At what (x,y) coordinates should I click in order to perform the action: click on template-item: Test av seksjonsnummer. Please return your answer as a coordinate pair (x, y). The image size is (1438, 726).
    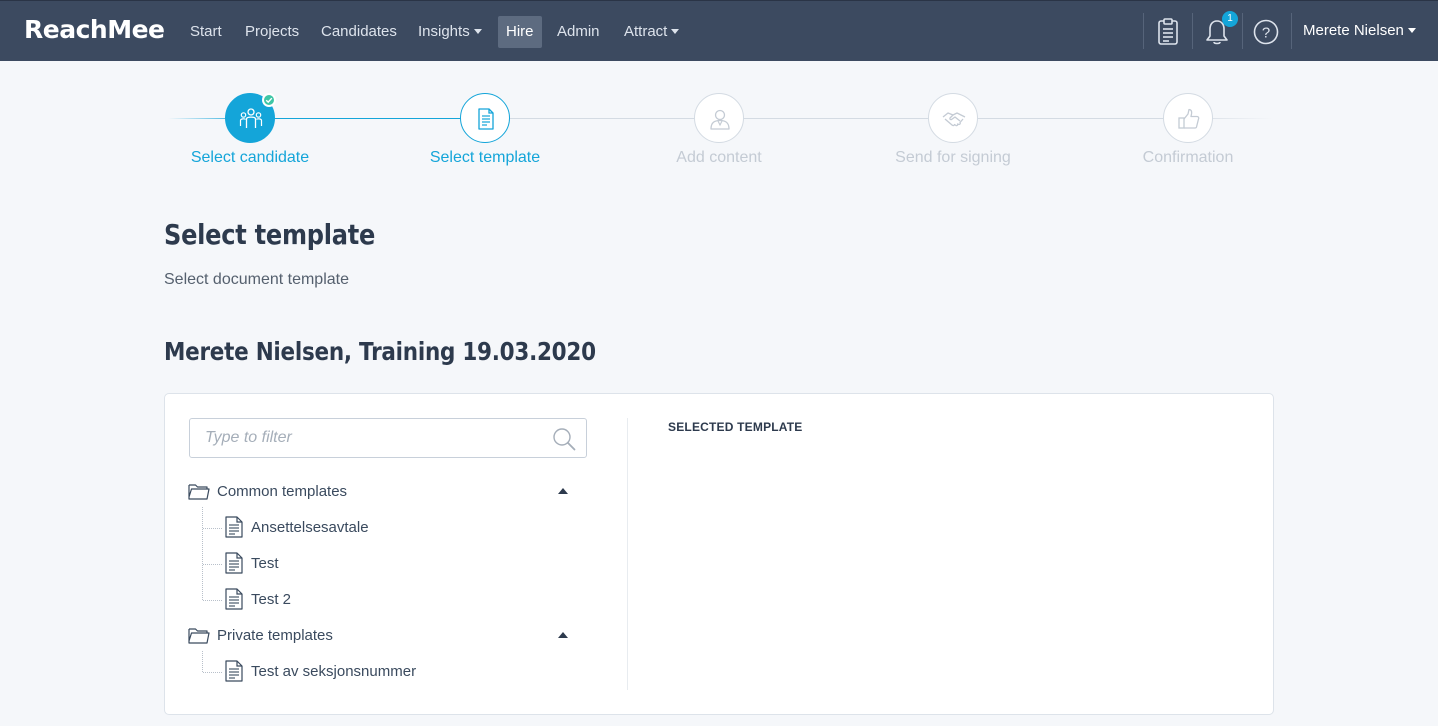
    Looking at the image, I should click on (374, 671).